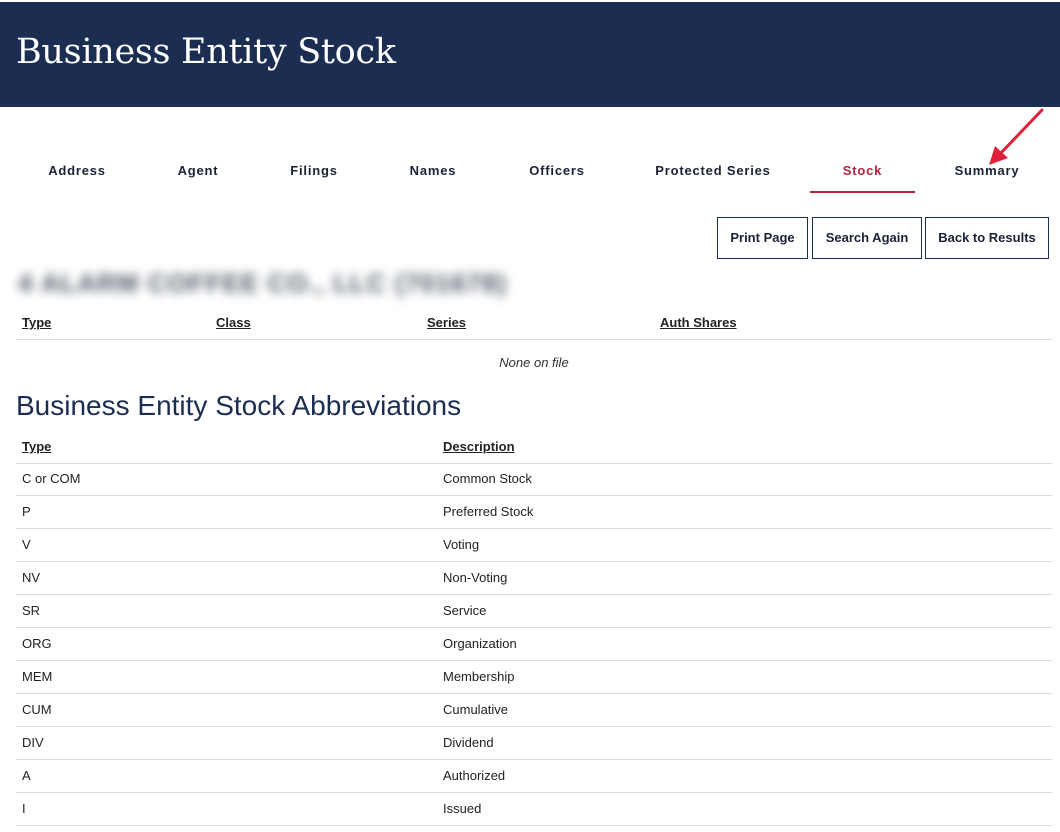  What do you see at coordinates (1016, 136) in the screenshot?
I see `annotation-arrow-icon` at bounding box center [1016, 136].